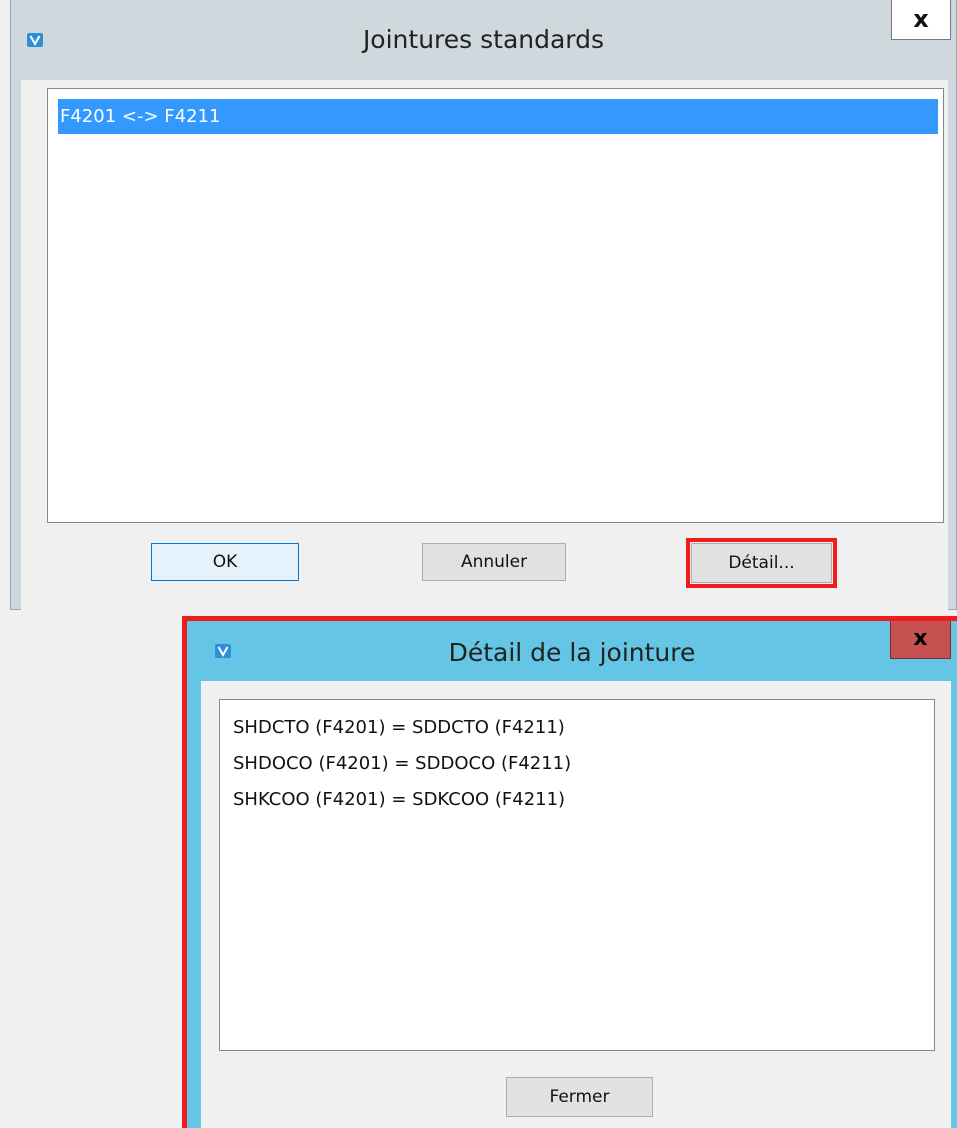  What do you see at coordinates (498, 116) in the screenshot?
I see `list-item-selected: F4201 <-> F4211` at bounding box center [498, 116].